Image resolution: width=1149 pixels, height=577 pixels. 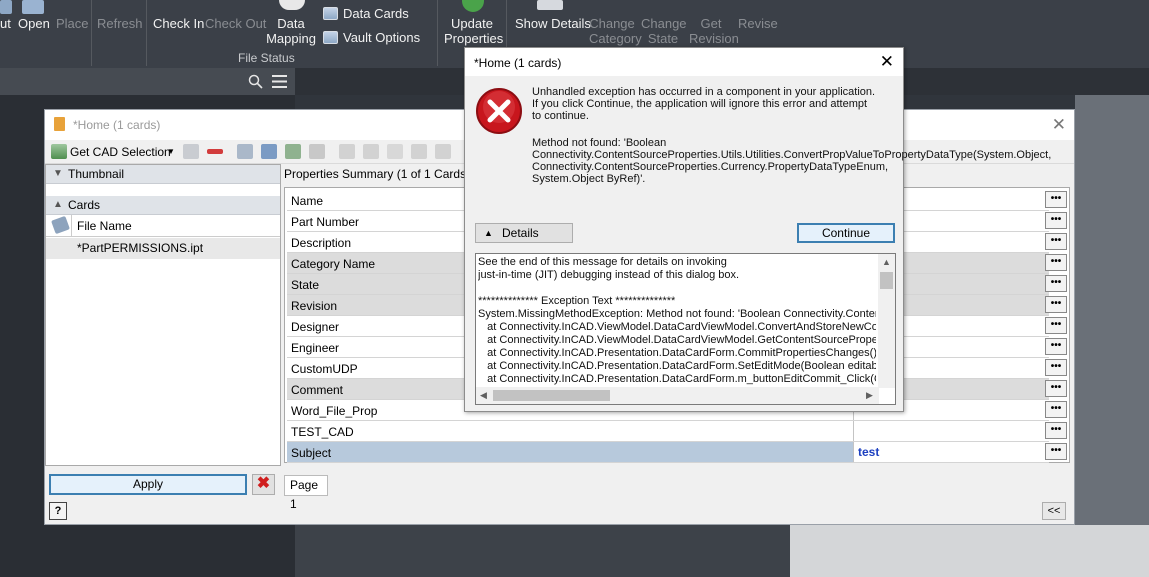 What do you see at coordinates (473, 31) in the screenshot?
I see `update-properties-button: Update Properties` at bounding box center [473, 31].